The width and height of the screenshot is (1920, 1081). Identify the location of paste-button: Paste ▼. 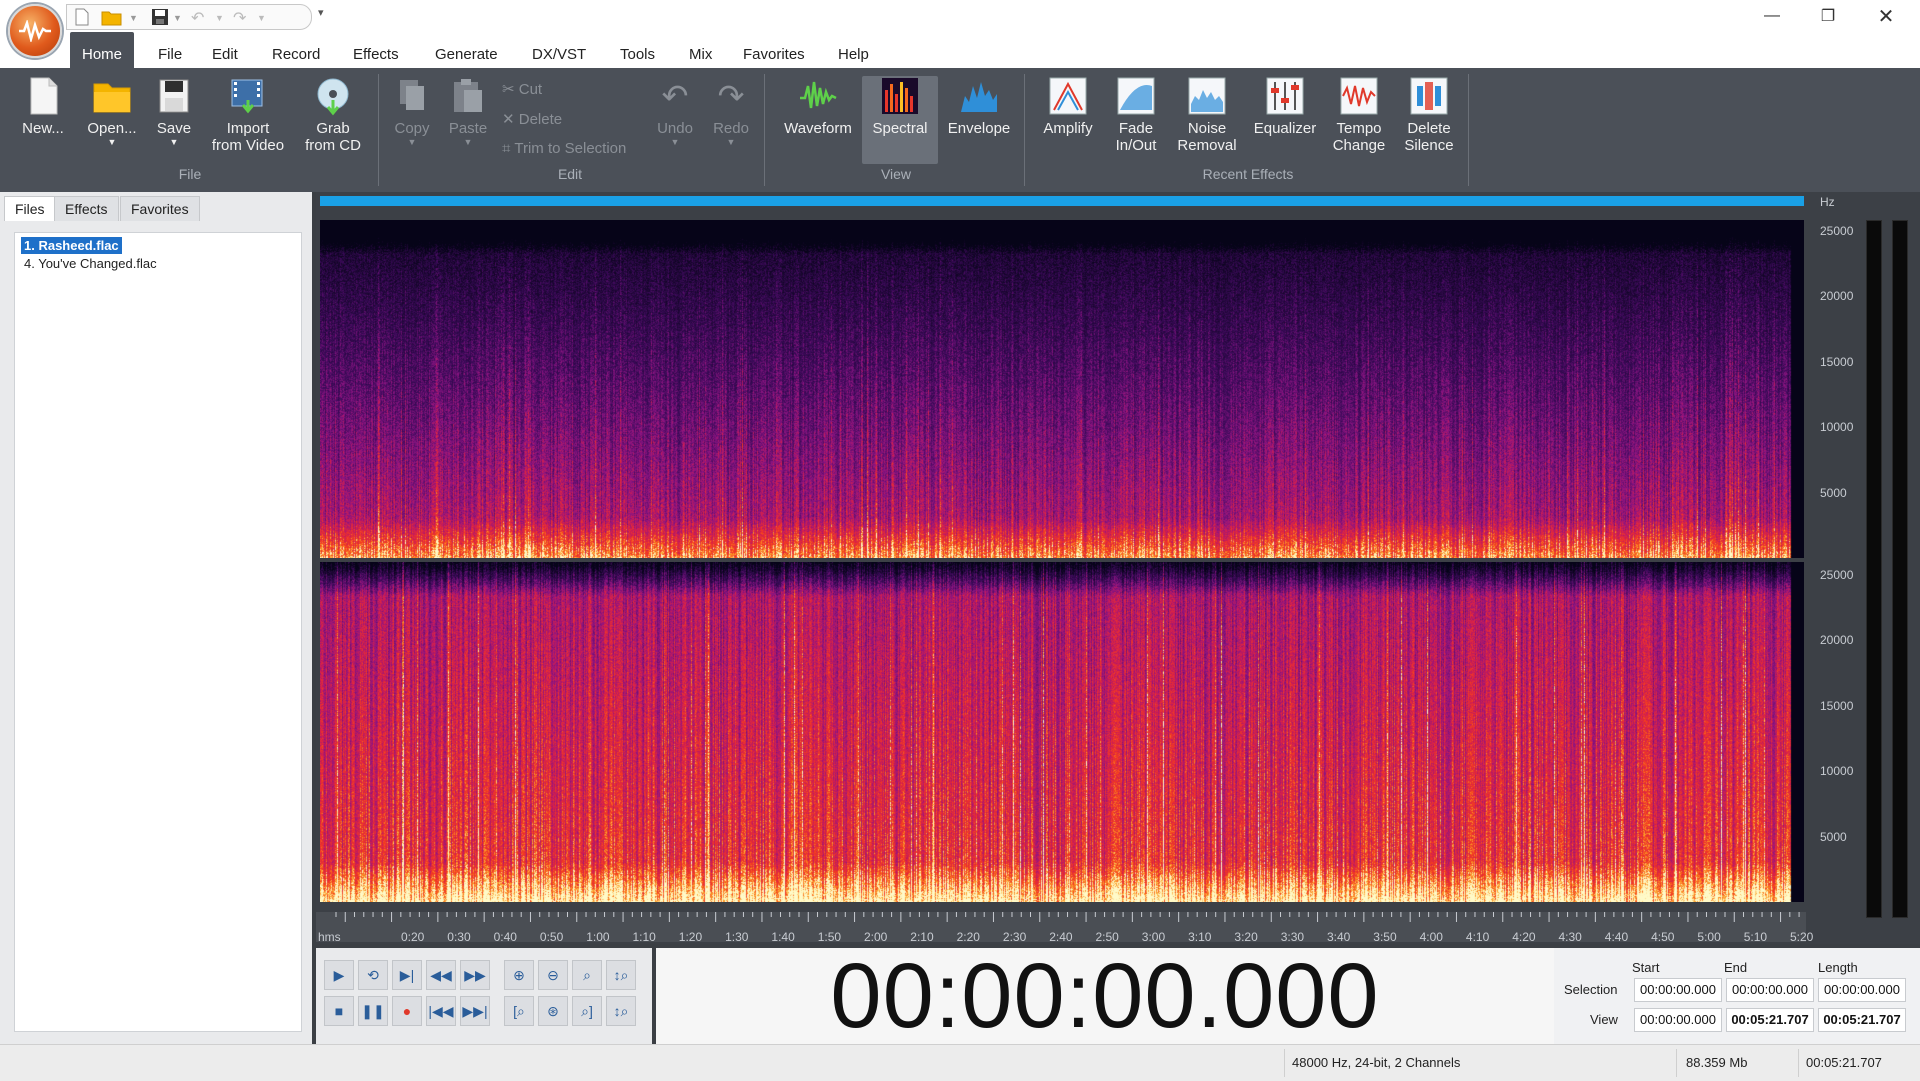
(468, 111).